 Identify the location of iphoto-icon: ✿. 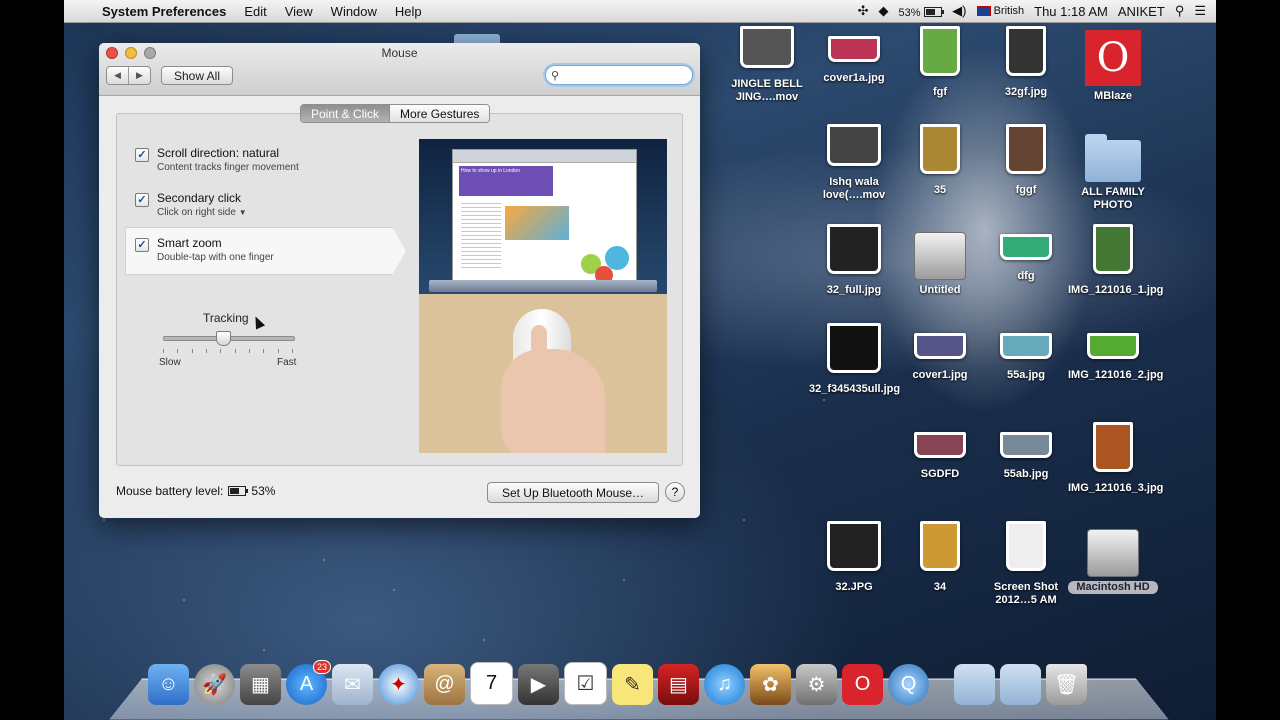
(770, 684).